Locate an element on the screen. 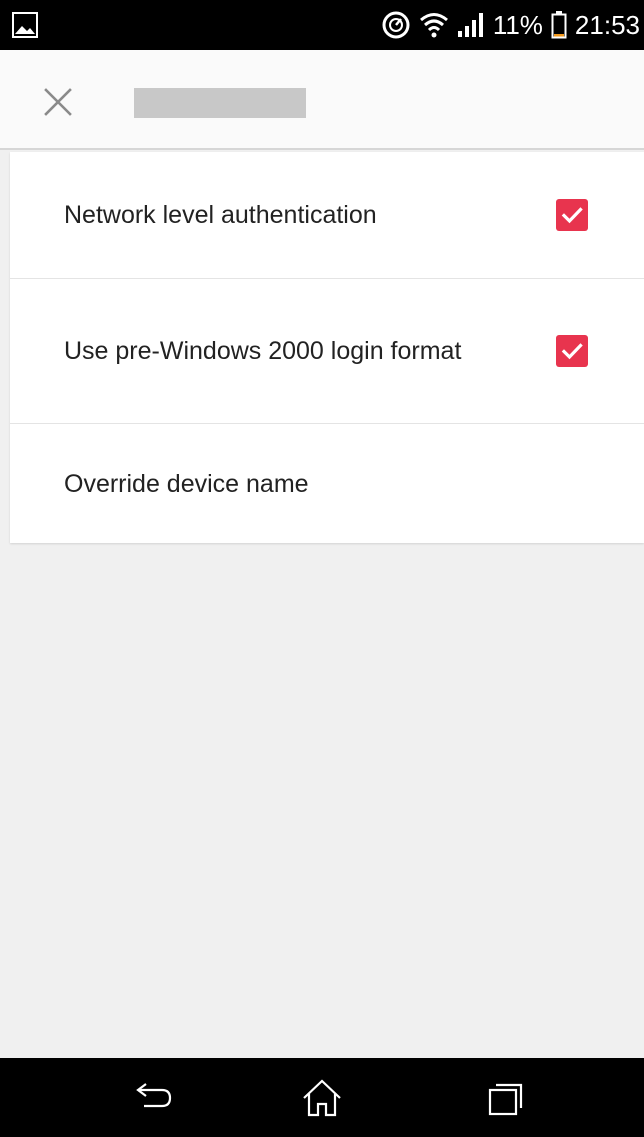 The width and height of the screenshot is (644, 1137). status-icons: 11% 21:53 is located at coordinates (510, 25).